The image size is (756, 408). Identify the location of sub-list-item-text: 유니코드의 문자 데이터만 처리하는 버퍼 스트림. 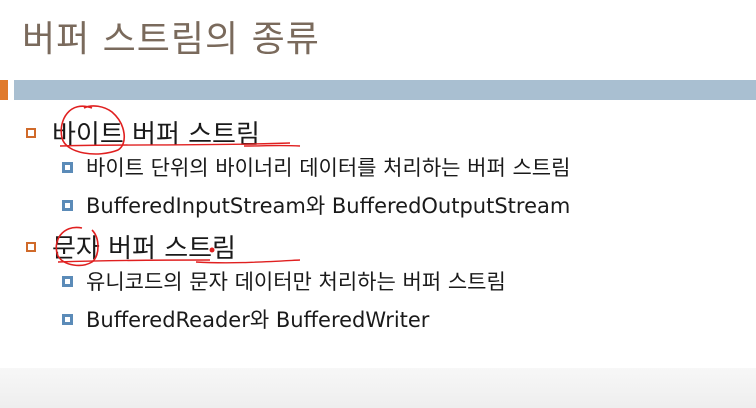
(296, 282).